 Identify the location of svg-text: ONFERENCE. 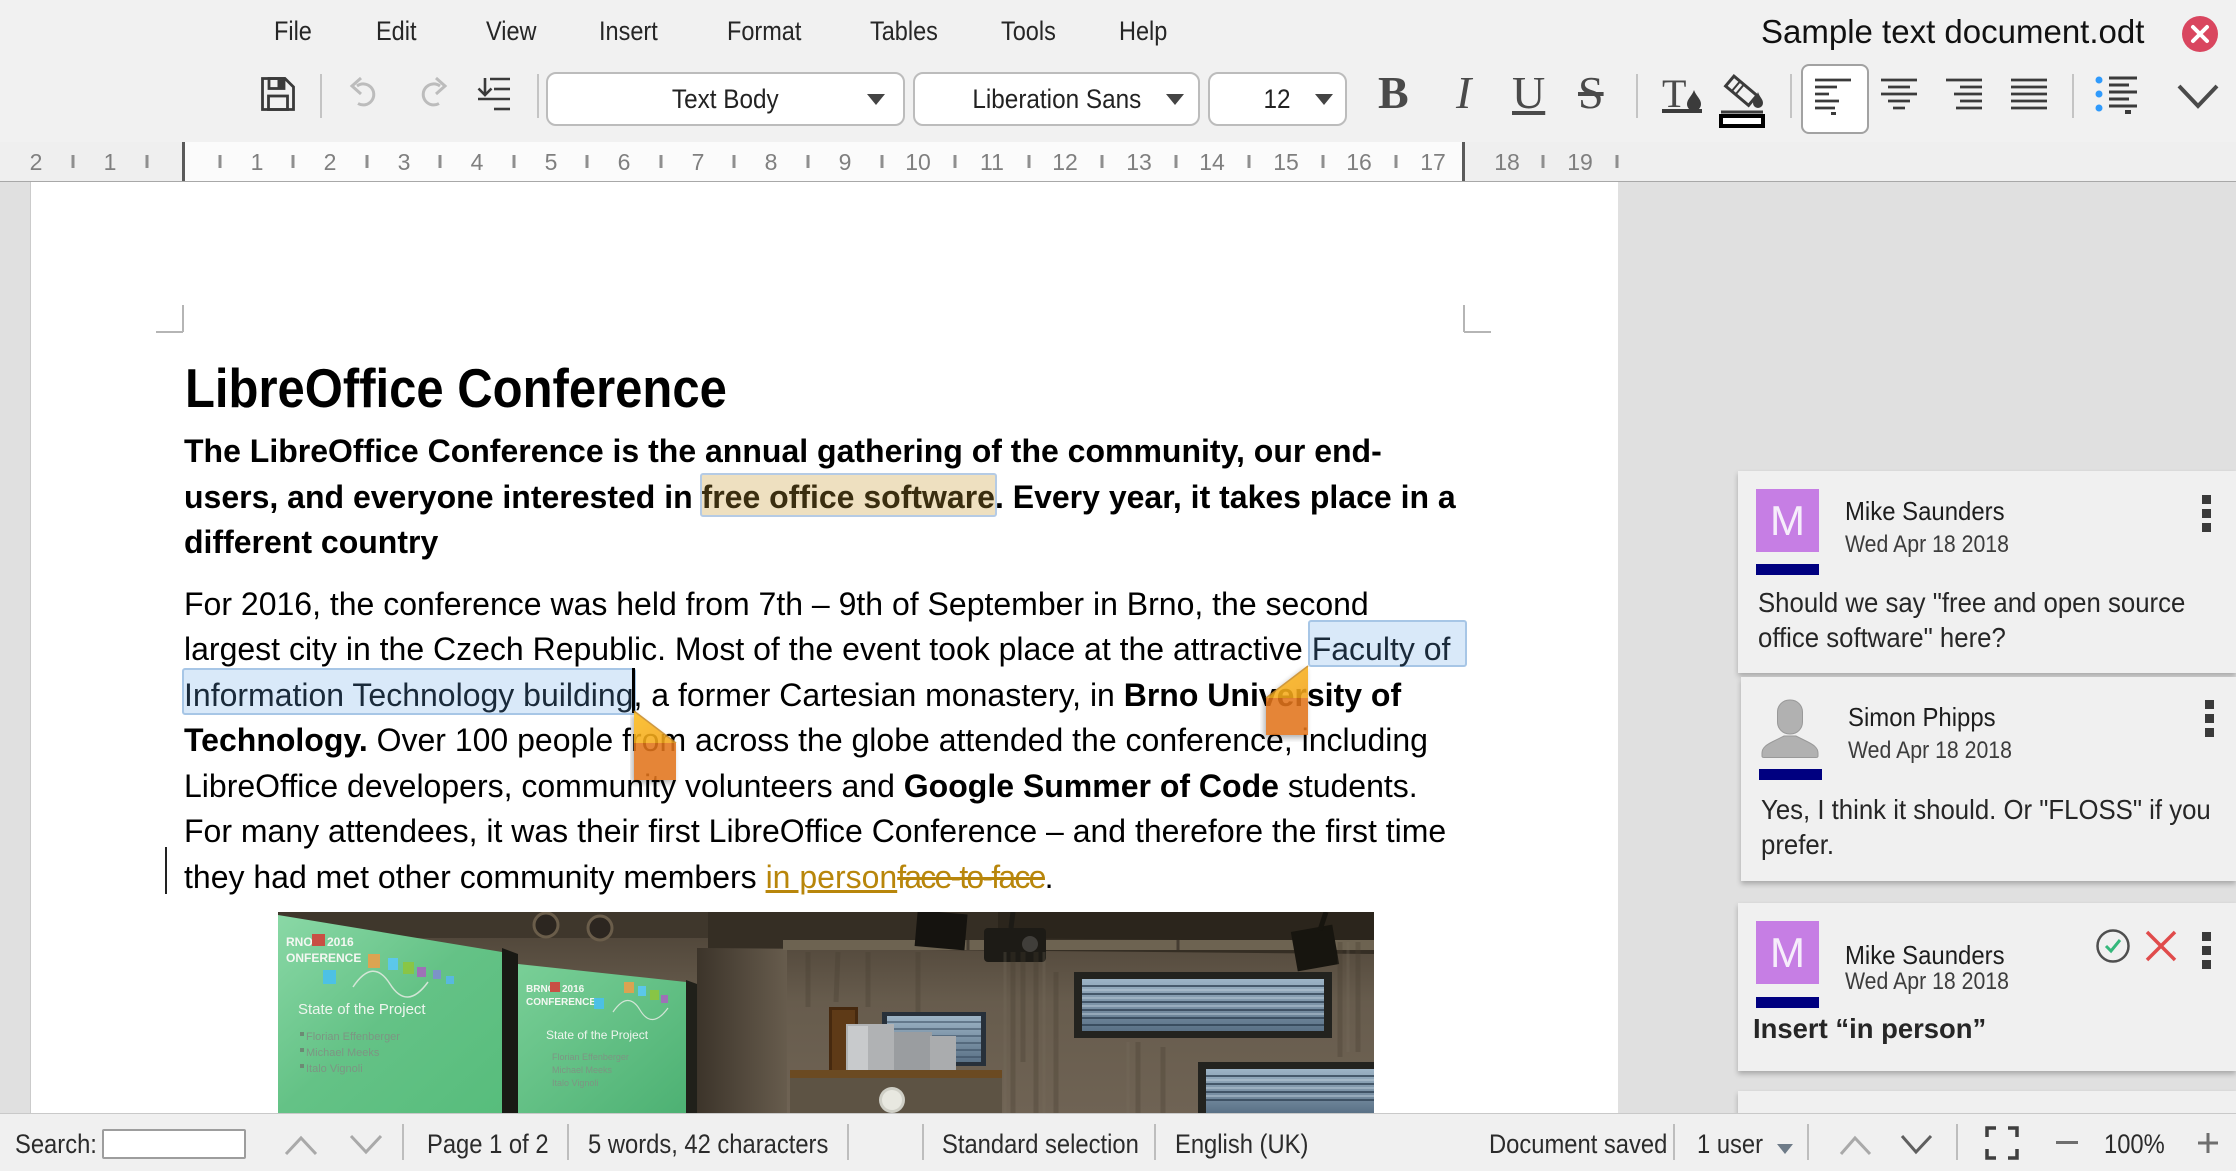
(323, 958).